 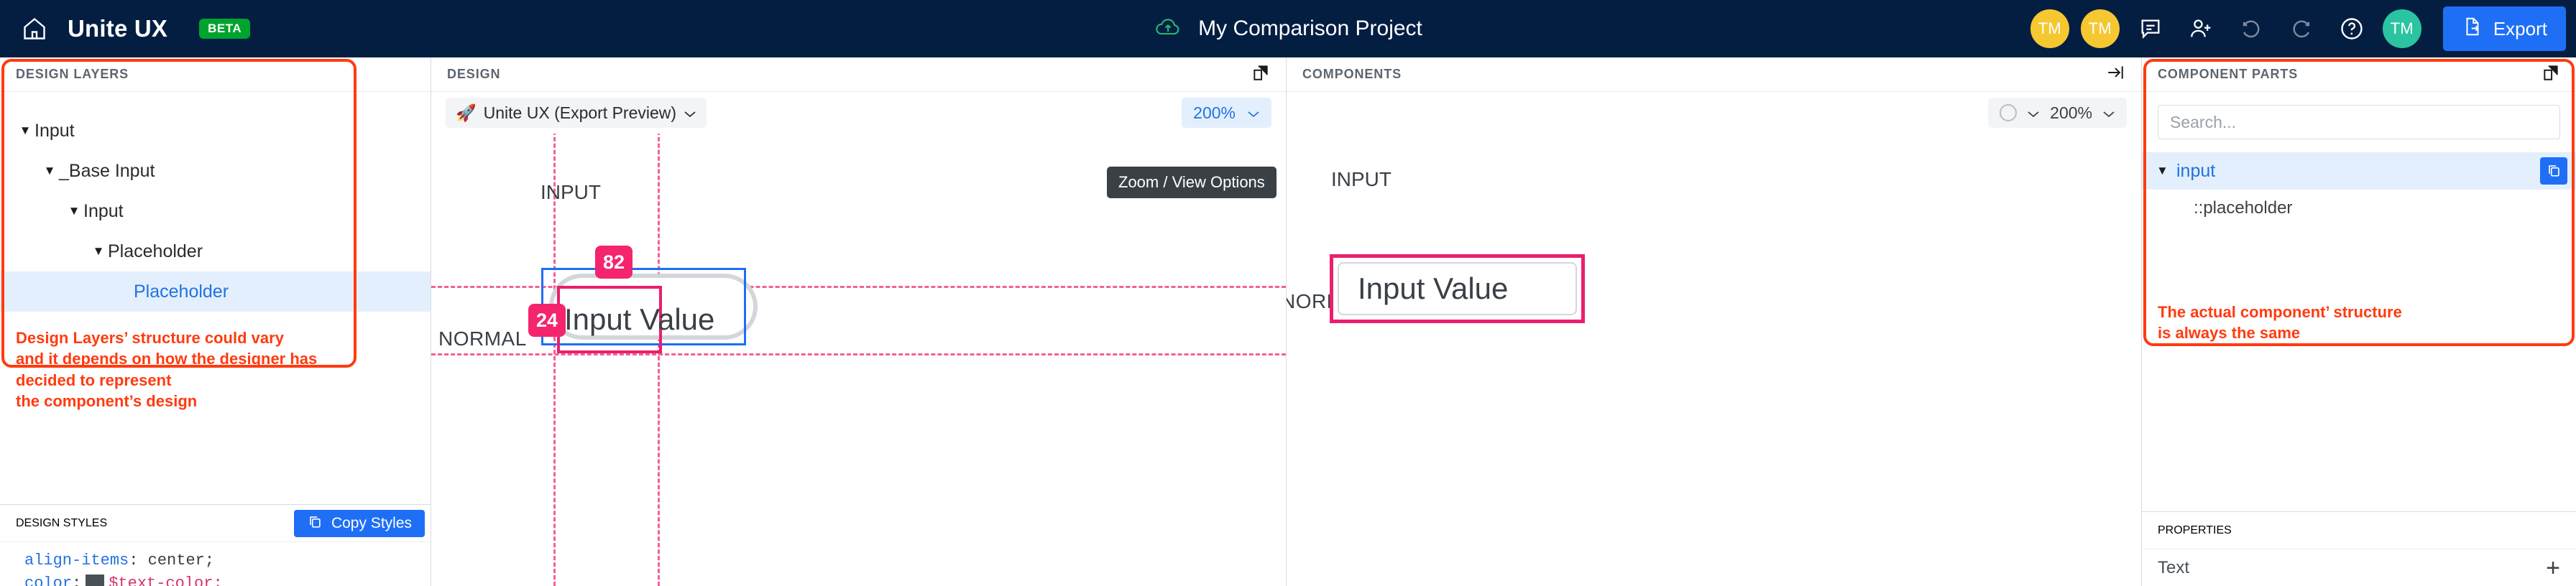 What do you see at coordinates (1191, 182) in the screenshot?
I see `zoom-tooltip: Zoom / View Options` at bounding box center [1191, 182].